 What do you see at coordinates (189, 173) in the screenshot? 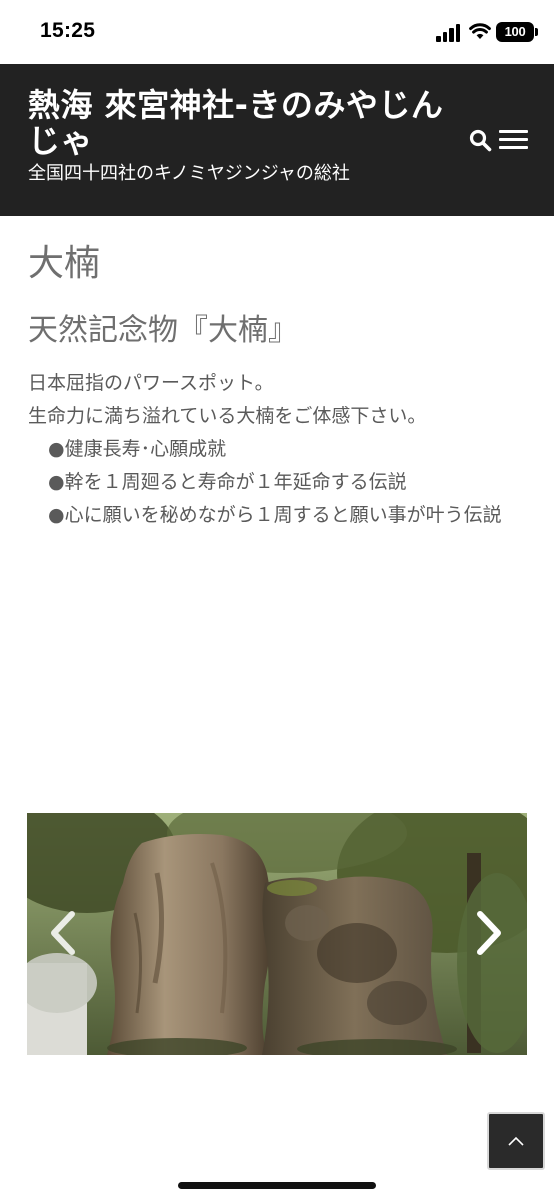
I see `site-tagline: 全国四十四社のキノミヤジンジャの総社` at bounding box center [189, 173].